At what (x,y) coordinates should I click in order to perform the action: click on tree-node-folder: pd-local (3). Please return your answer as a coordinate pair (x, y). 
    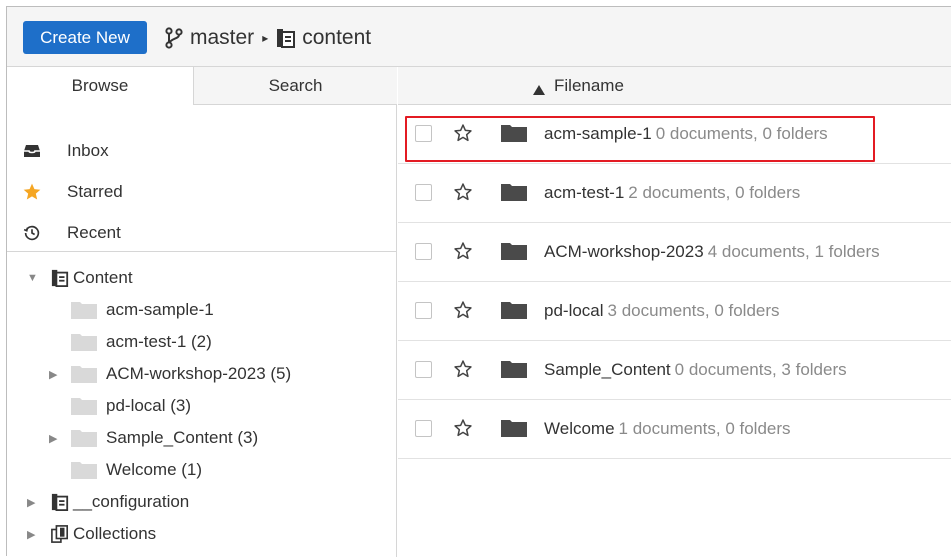
    Looking at the image, I should click on (219, 406).